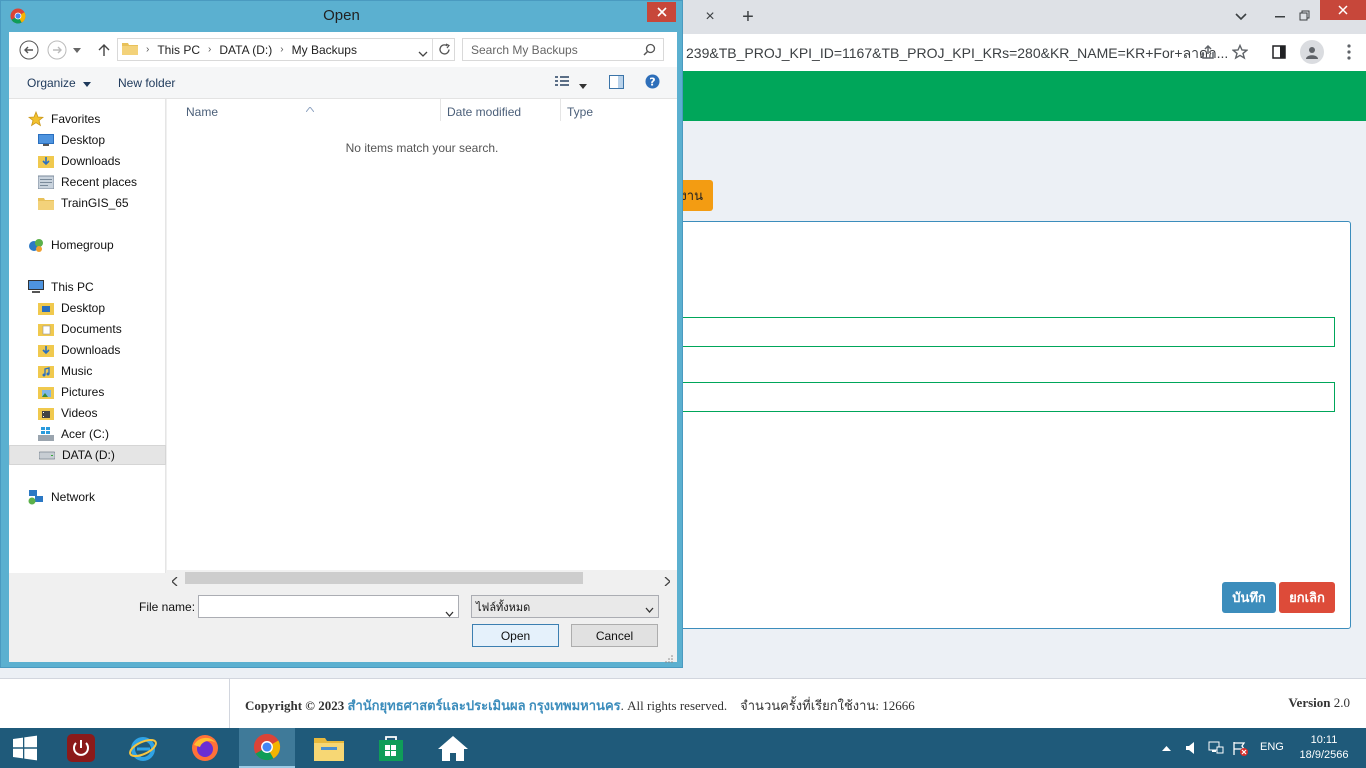 Image resolution: width=1366 pixels, height=768 pixels. I want to click on tab-close-button: ×, so click(710, 17).